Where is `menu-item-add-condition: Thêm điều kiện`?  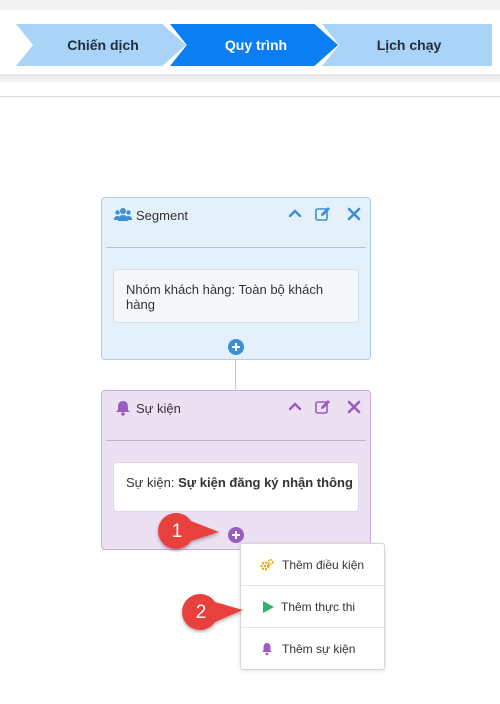
menu-item-add-condition: Thêm điều kiện is located at coordinates (312, 565).